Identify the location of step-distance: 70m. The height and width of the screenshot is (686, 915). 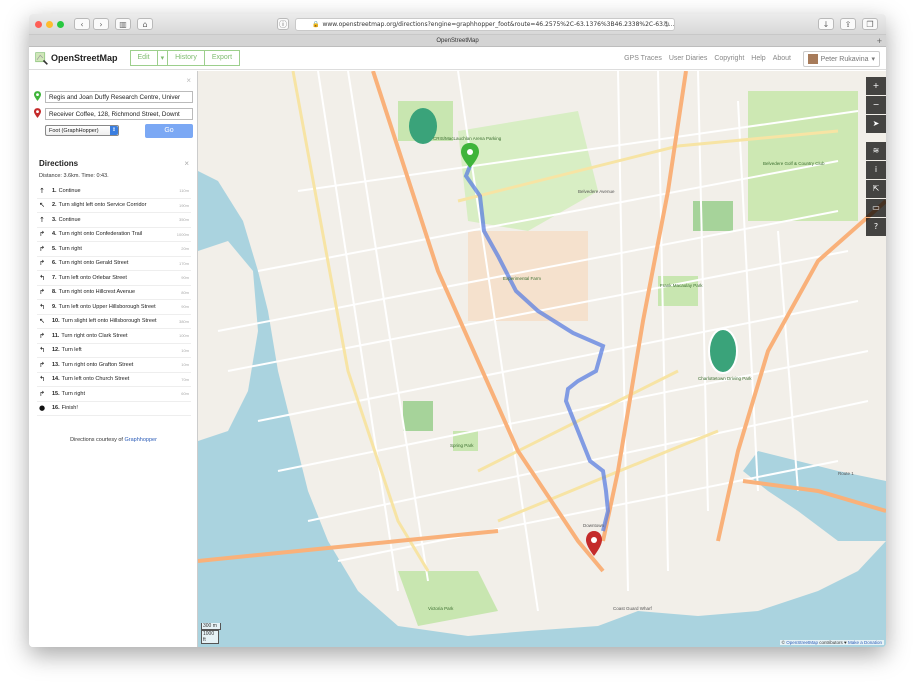
(185, 379).